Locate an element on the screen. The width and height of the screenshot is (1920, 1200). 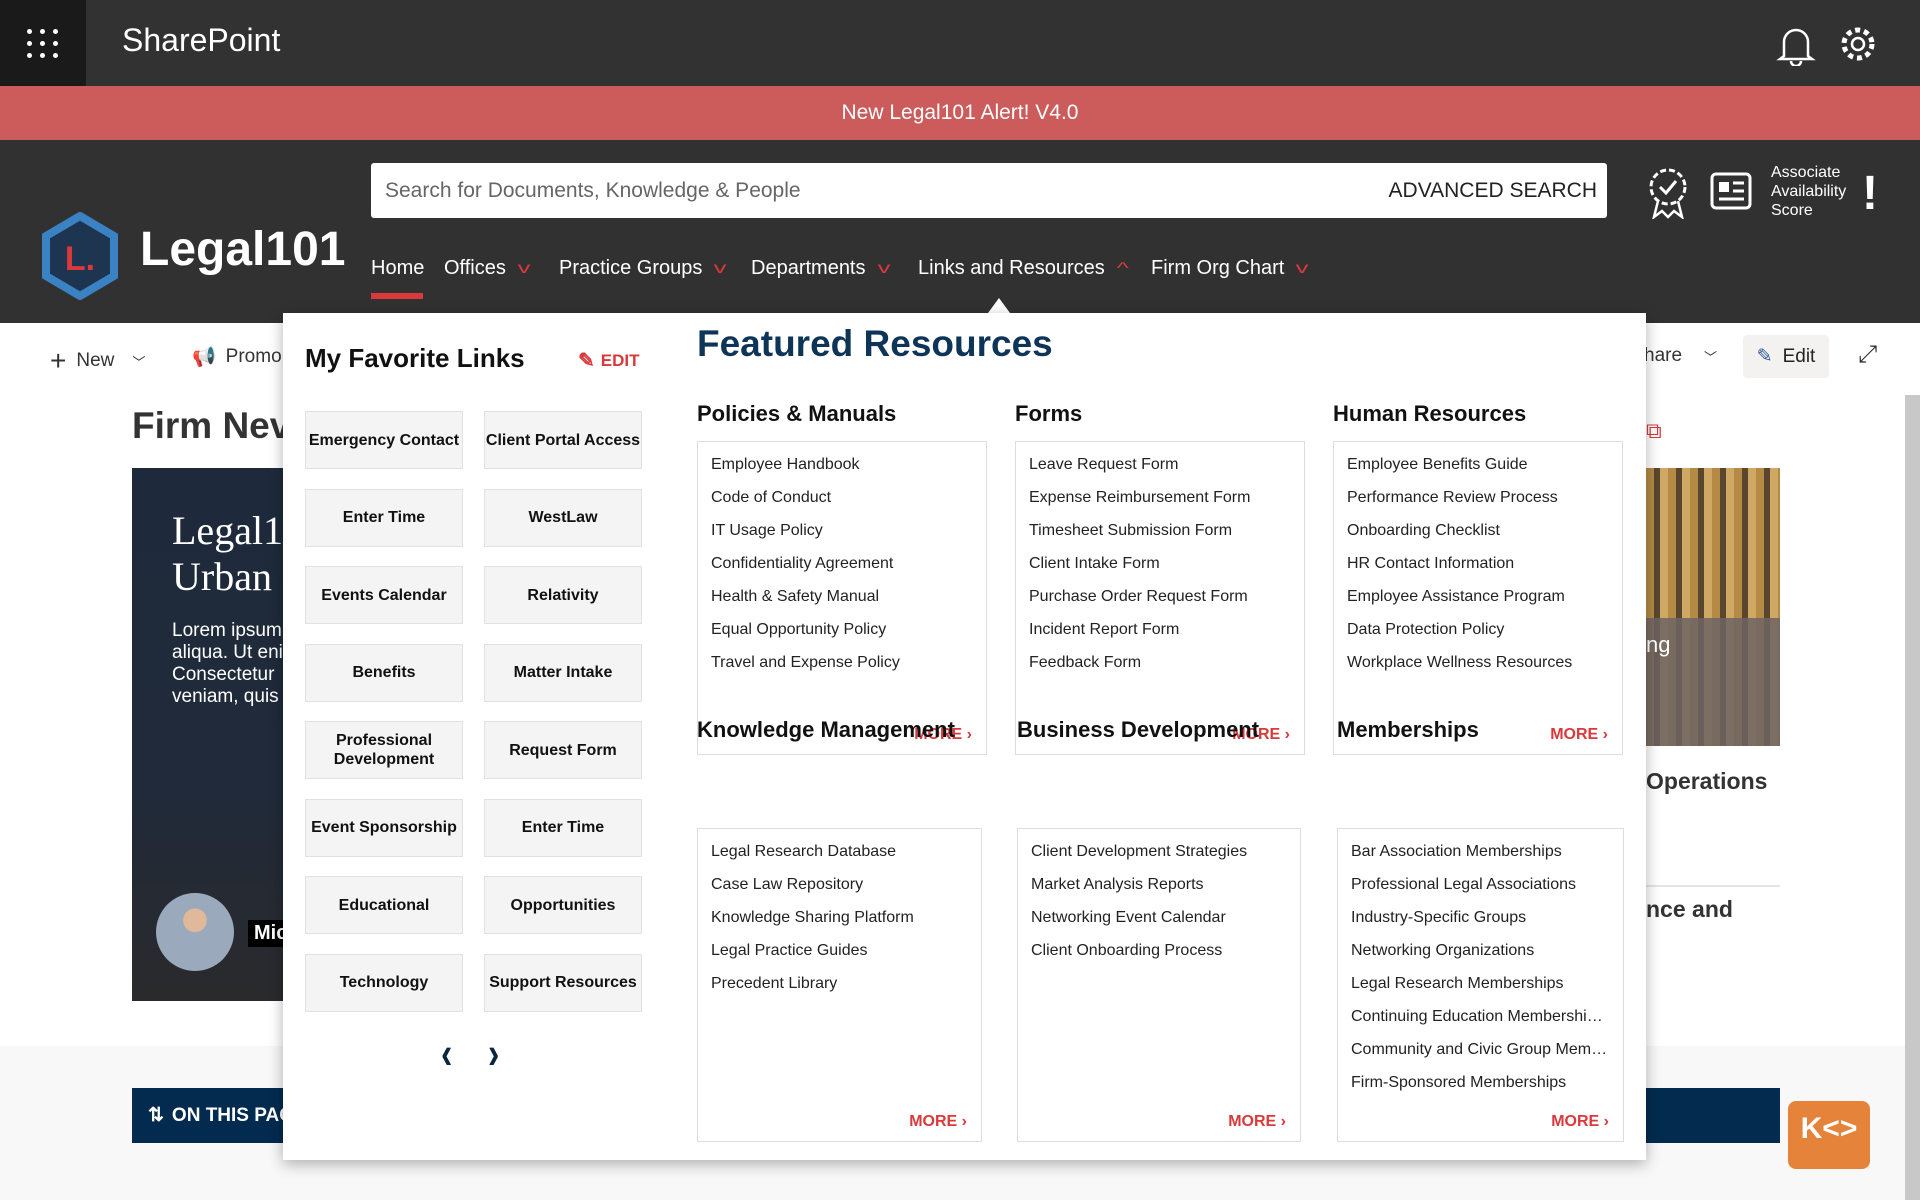
resource-link: Health & Safety Manual is located at coordinates (848, 602).